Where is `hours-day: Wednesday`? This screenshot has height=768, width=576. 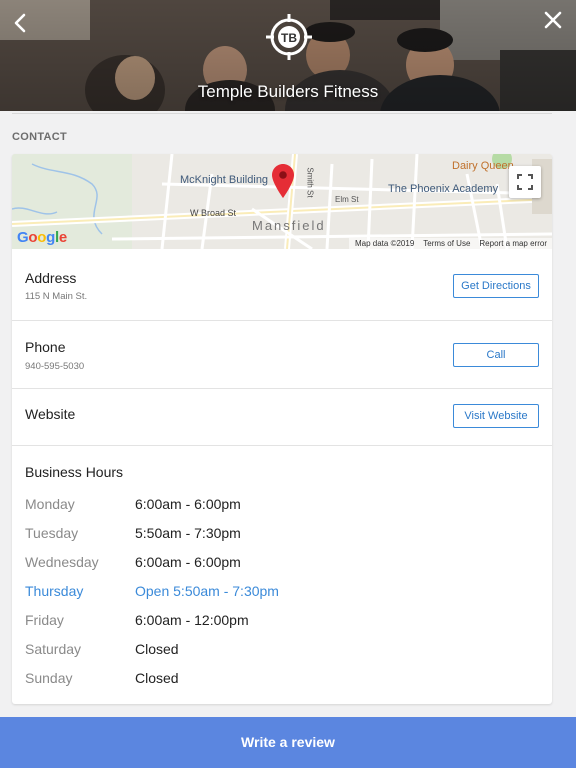
hours-day: Wednesday is located at coordinates (62, 561).